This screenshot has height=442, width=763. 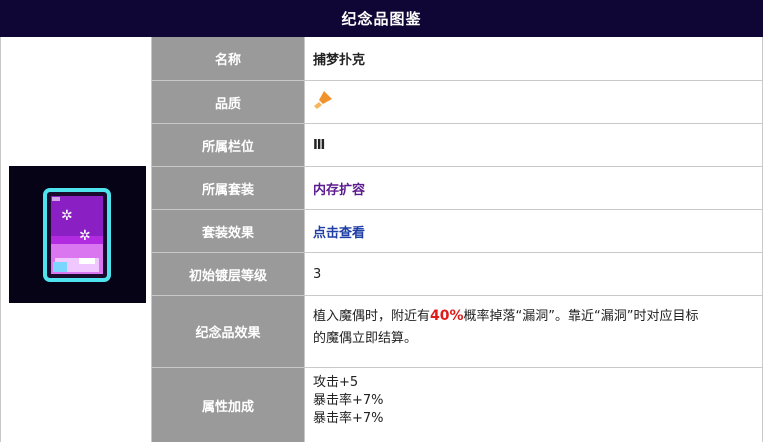 I want to click on label-plating: 初始镀层等级, so click(x=228, y=274).